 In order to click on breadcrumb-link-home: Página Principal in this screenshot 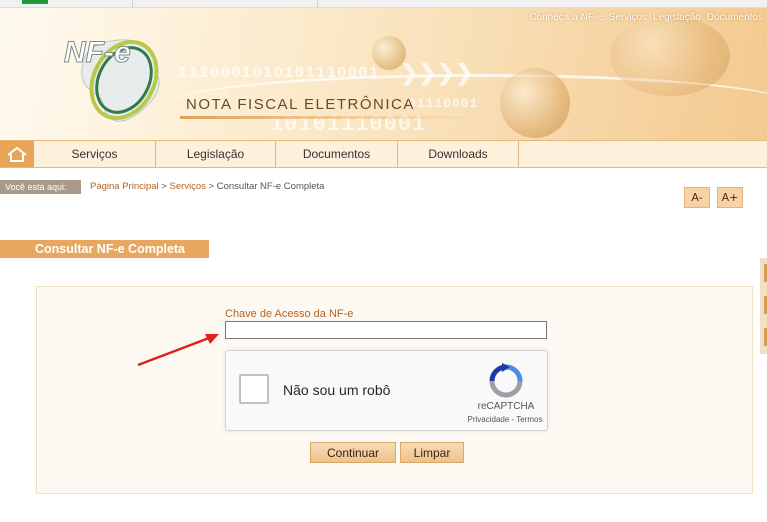, I will do `click(124, 186)`.